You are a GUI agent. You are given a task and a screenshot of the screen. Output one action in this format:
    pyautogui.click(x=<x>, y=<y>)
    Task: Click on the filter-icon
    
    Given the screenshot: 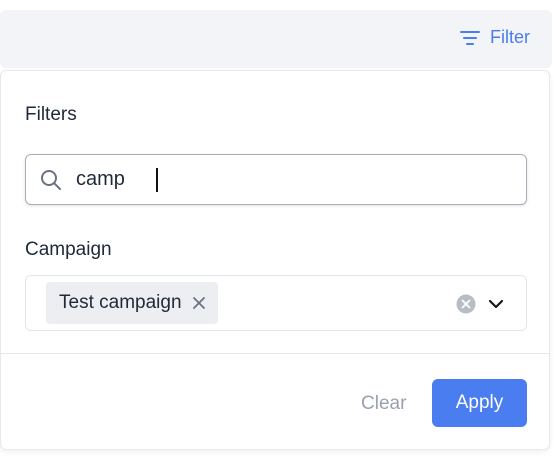 What is the action you would take?
    pyautogui.click(x=470, y=38)
    